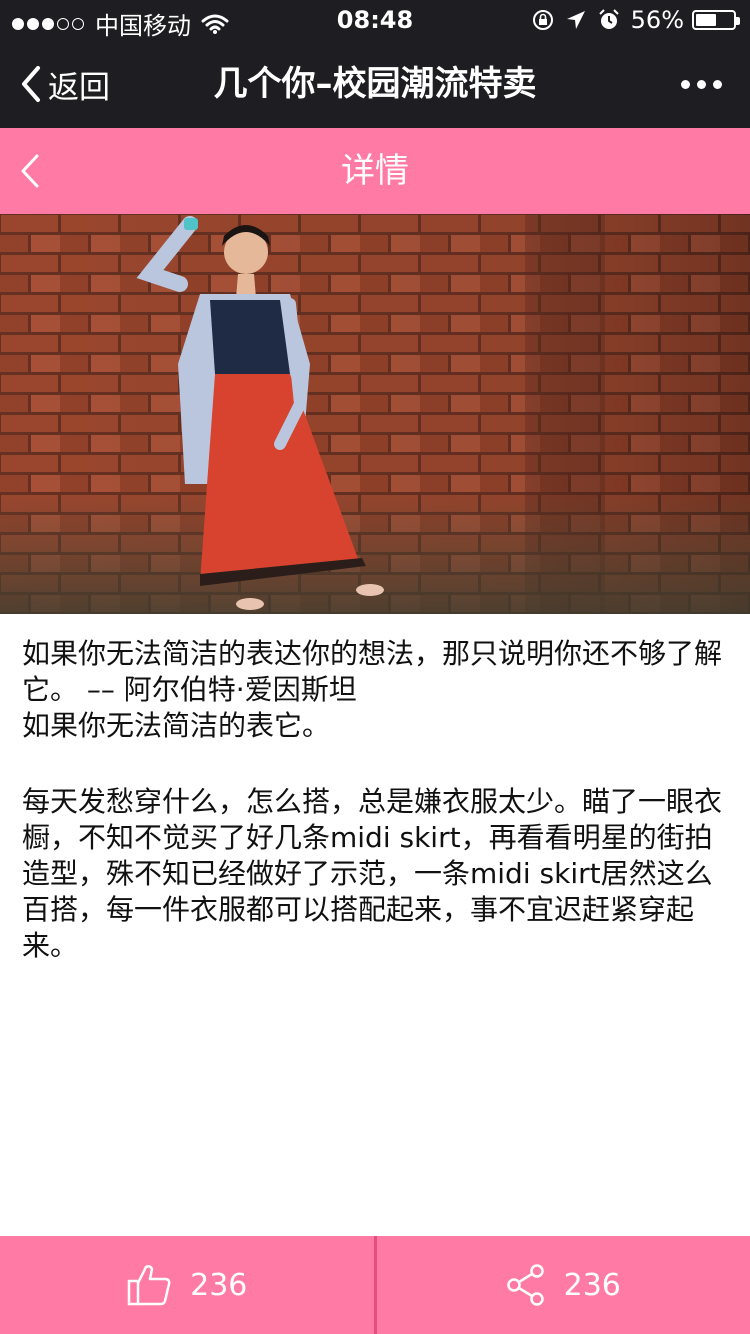  I want to click on battery-icon, so click(716, 20).